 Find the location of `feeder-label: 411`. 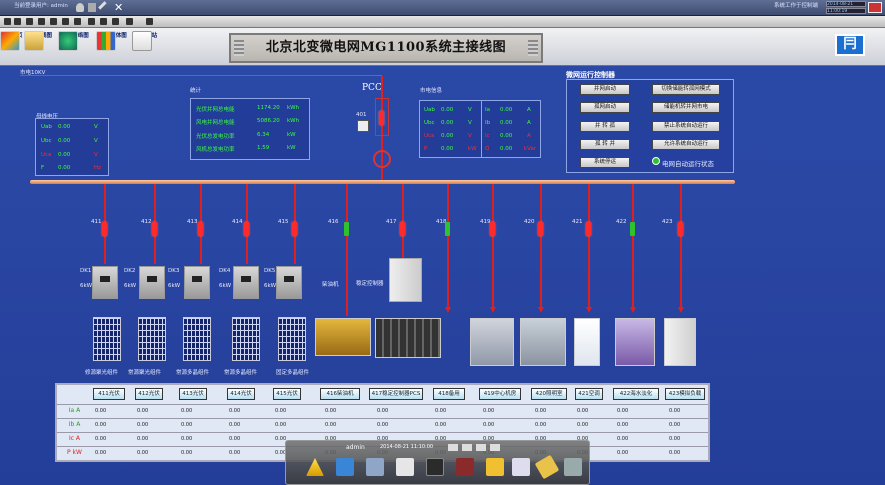

feeder-label: 411 is located at coordinates (96, 222).